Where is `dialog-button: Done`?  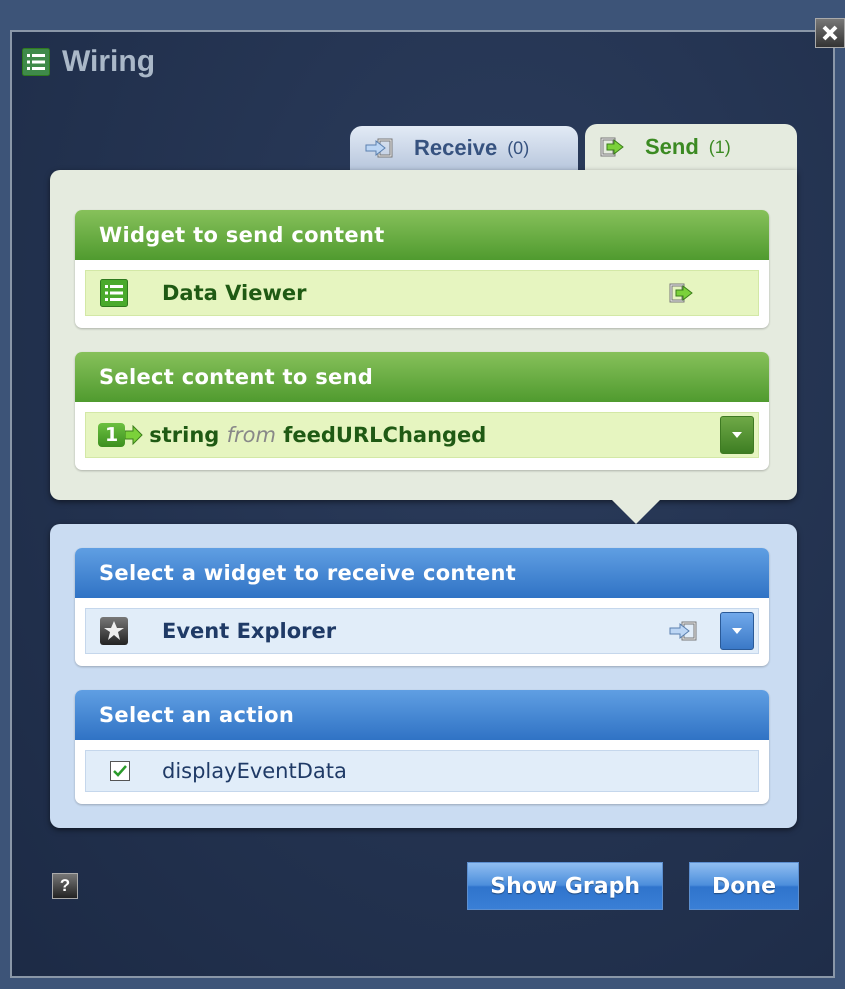 dialog-button: Done is located at coordinates (744, 886).